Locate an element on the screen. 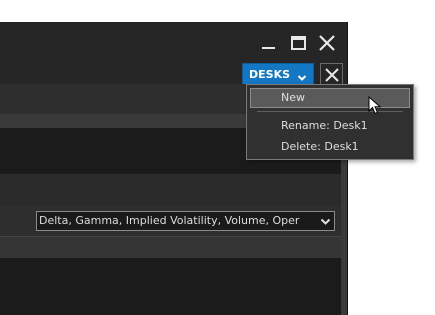  desks-button: DESKS is located at coordinates (278, 74).